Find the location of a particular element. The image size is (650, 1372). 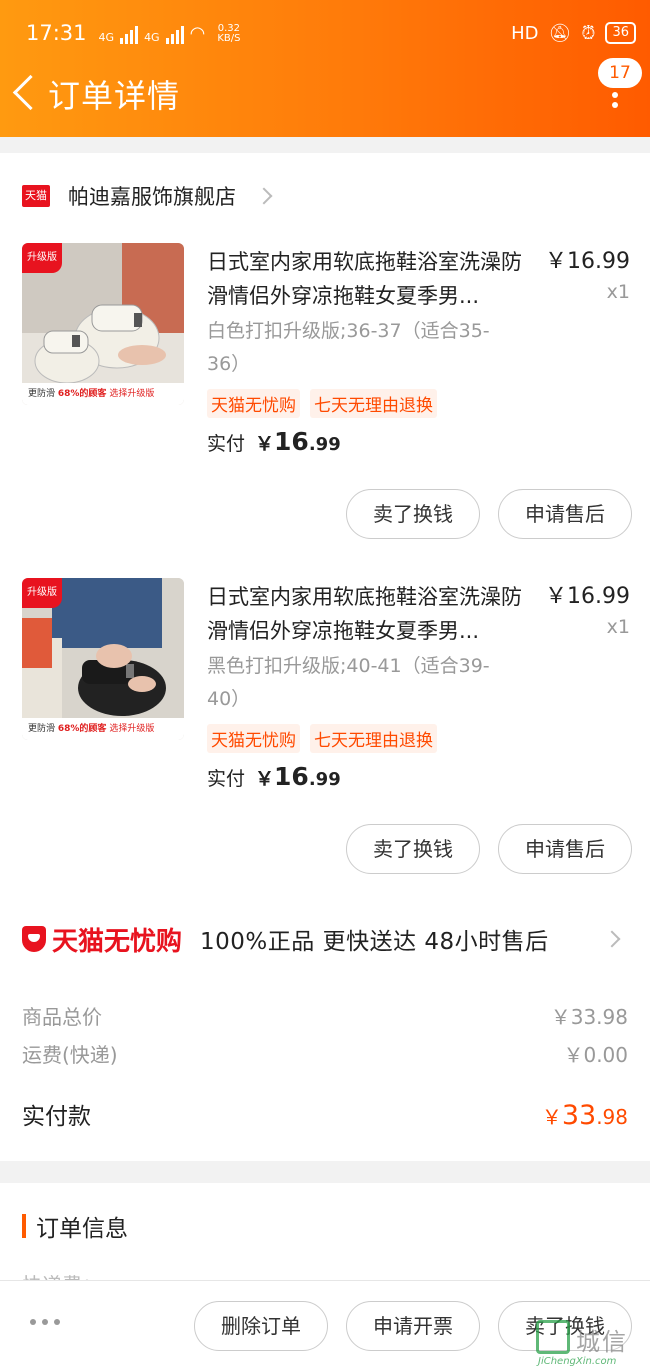

back-button is located at coordinates (28, 94).